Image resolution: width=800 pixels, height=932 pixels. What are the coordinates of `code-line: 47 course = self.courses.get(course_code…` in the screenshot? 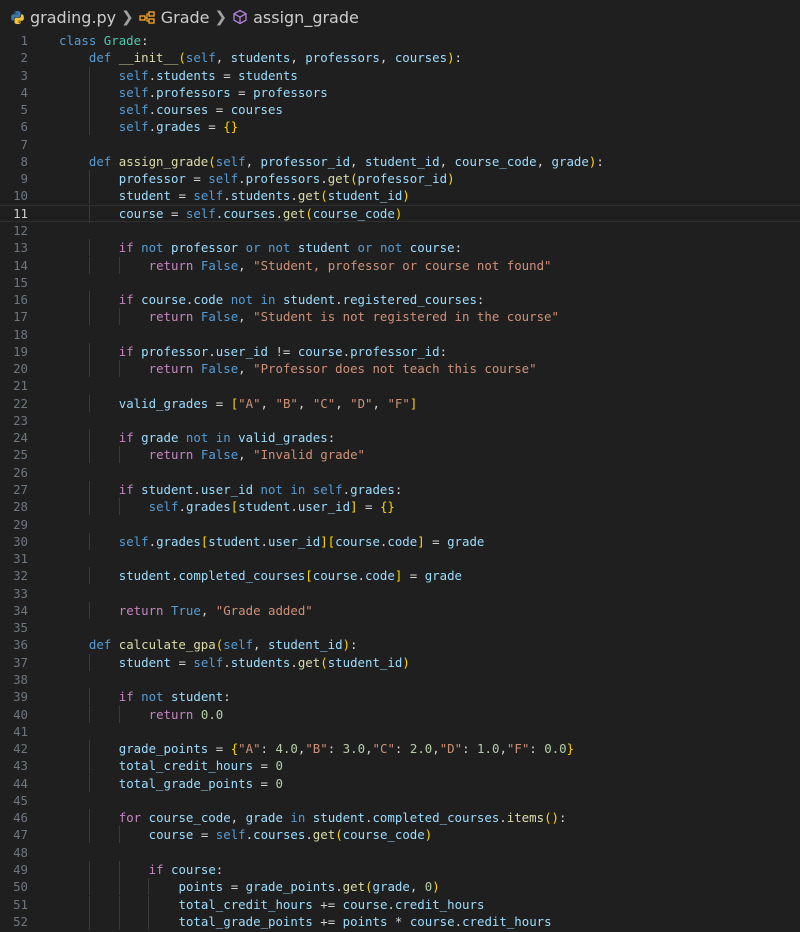 It's located at (400, 835).